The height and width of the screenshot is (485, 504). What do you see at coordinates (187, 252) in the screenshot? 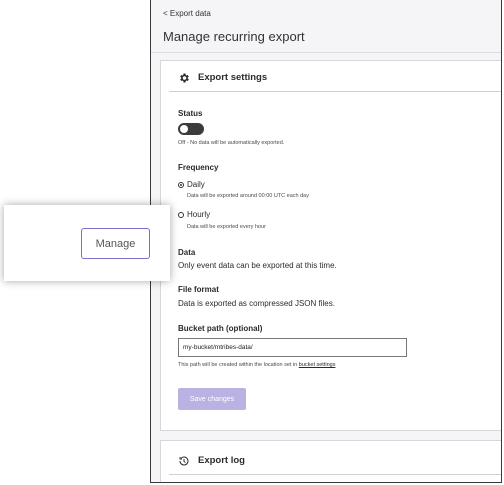
I see `data-label: Data` at bounding box center [187, 252].